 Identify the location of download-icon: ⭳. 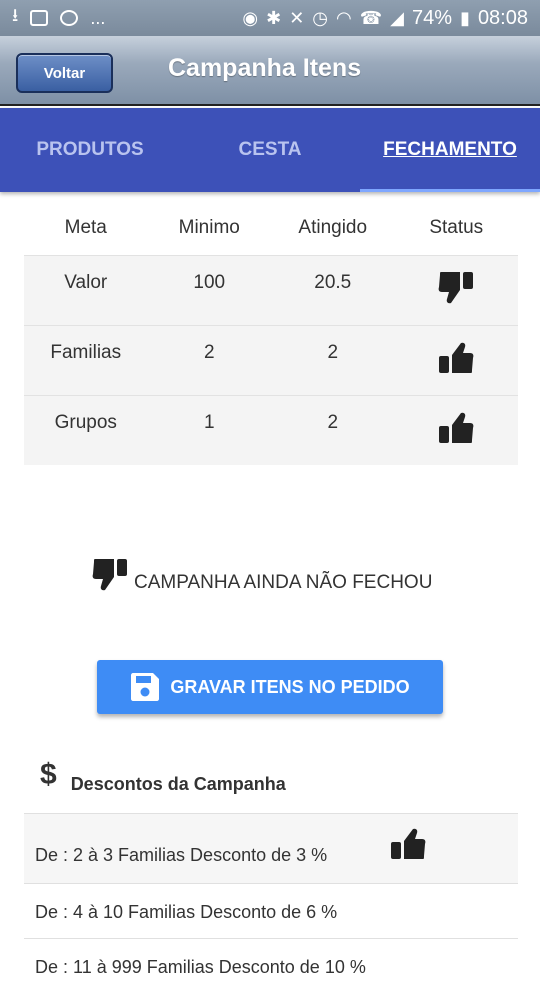
(15, 15).